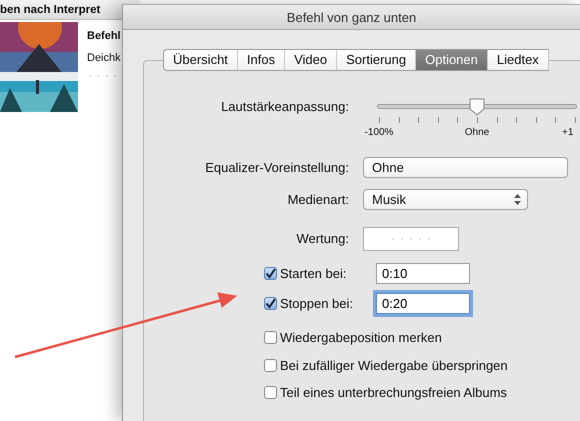  What do you see at coordinates (411, 239) in the screenshot?
I see `rating-field` at bounding box center [411, 239].